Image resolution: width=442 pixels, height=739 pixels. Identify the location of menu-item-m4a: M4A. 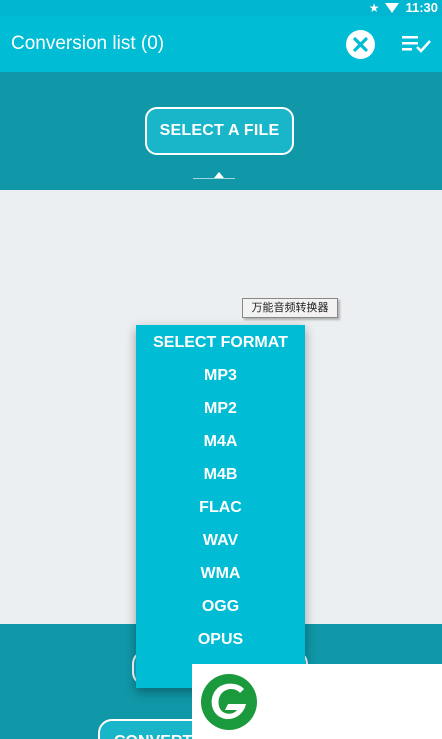
(220, 440).